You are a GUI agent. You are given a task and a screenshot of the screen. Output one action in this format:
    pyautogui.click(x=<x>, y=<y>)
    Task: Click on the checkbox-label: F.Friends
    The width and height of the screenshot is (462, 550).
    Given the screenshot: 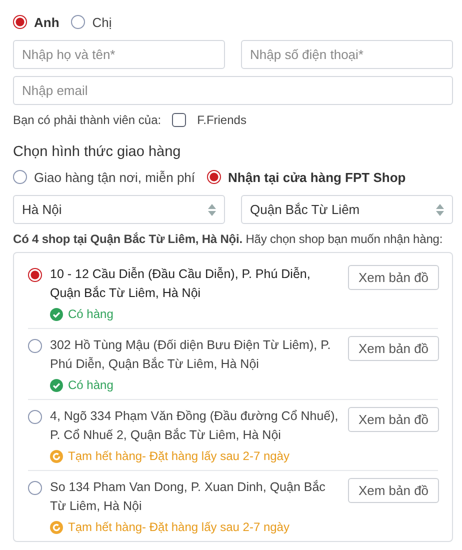 What is the action you would take?
    pyautogui.click(x=221, y=120)
    